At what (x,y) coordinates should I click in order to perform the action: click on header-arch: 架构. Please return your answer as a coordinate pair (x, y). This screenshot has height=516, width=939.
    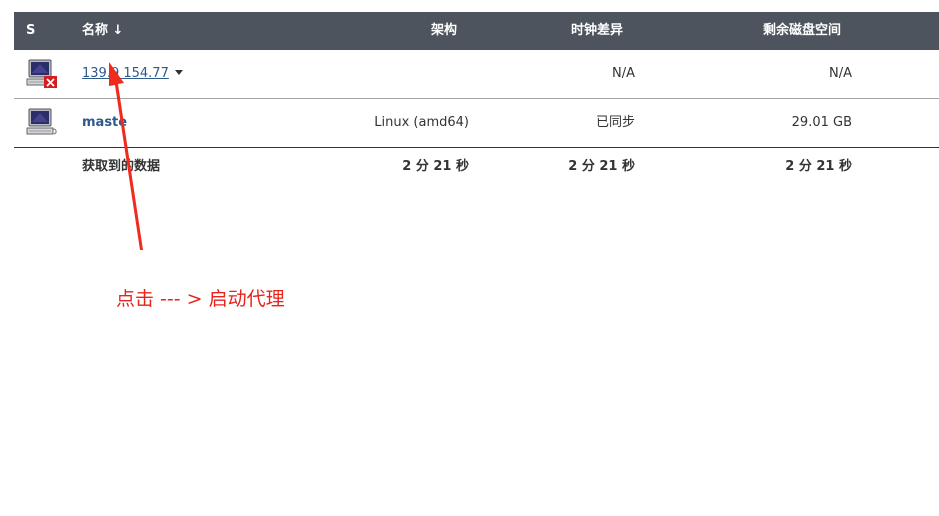
    Looking at the image, I should click on (444, 31).